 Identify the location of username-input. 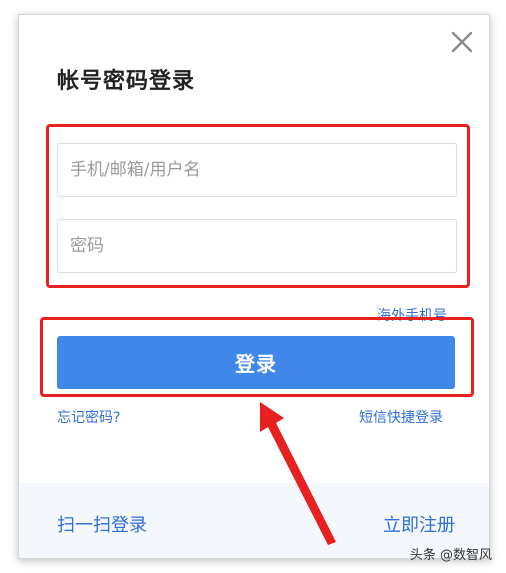
(257, 170).